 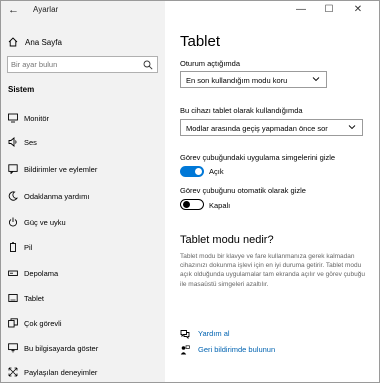 I want to click on sidebar-item-label: Ses, so click(x=30, y=142).